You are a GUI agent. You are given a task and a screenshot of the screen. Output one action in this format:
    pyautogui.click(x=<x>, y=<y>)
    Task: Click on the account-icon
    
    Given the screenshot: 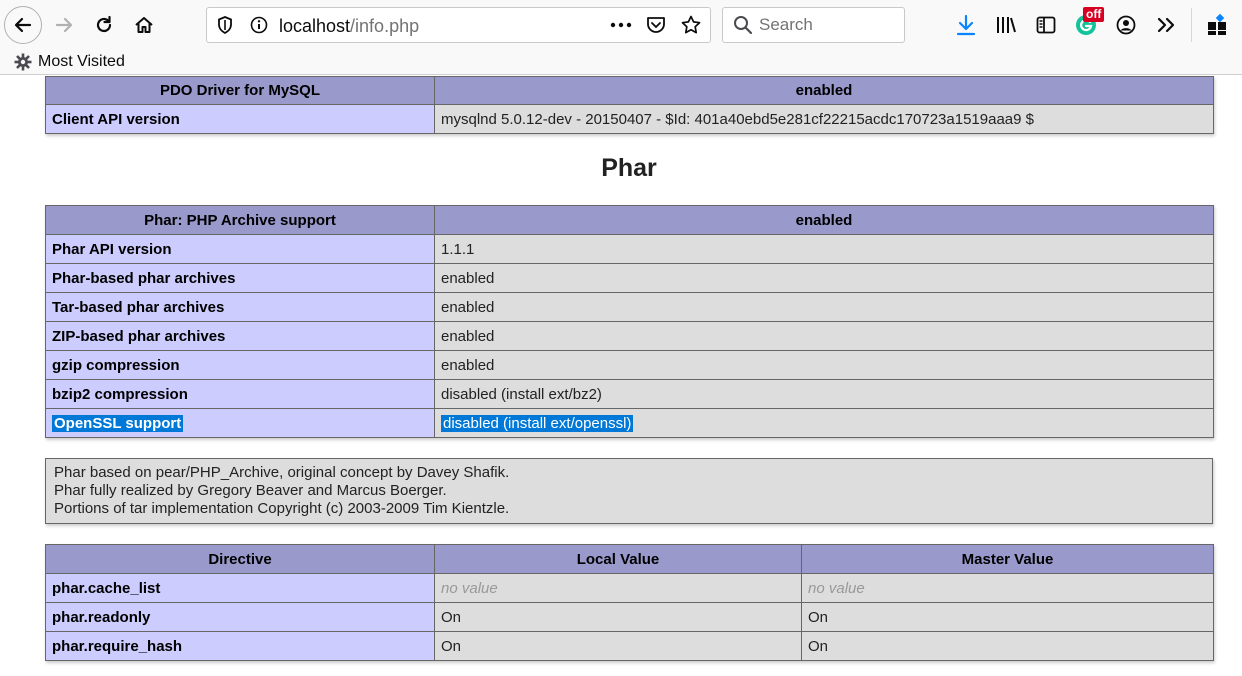 What is the action you would take?
    pyautogui.click(x=1126, y=25)
    